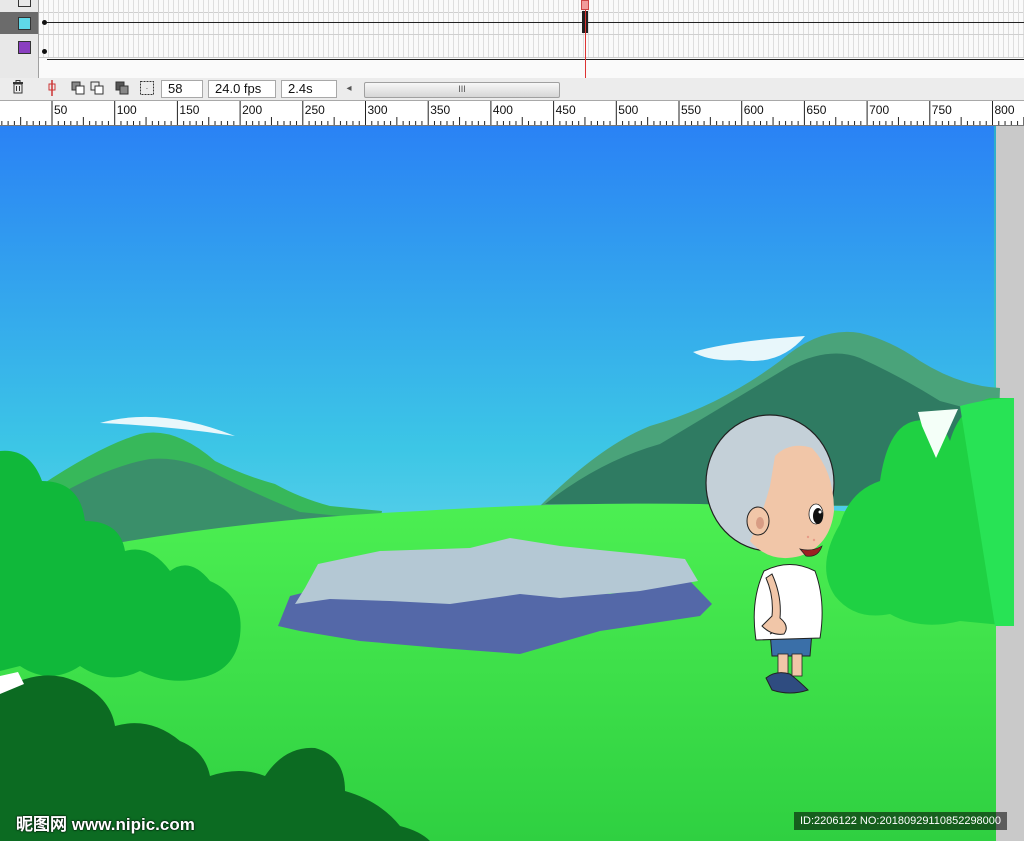 Image resolution: width=1024 pixels, height=841 pixels. I want to click on modify-onion-markers-icon: ·, so click(147, 88).